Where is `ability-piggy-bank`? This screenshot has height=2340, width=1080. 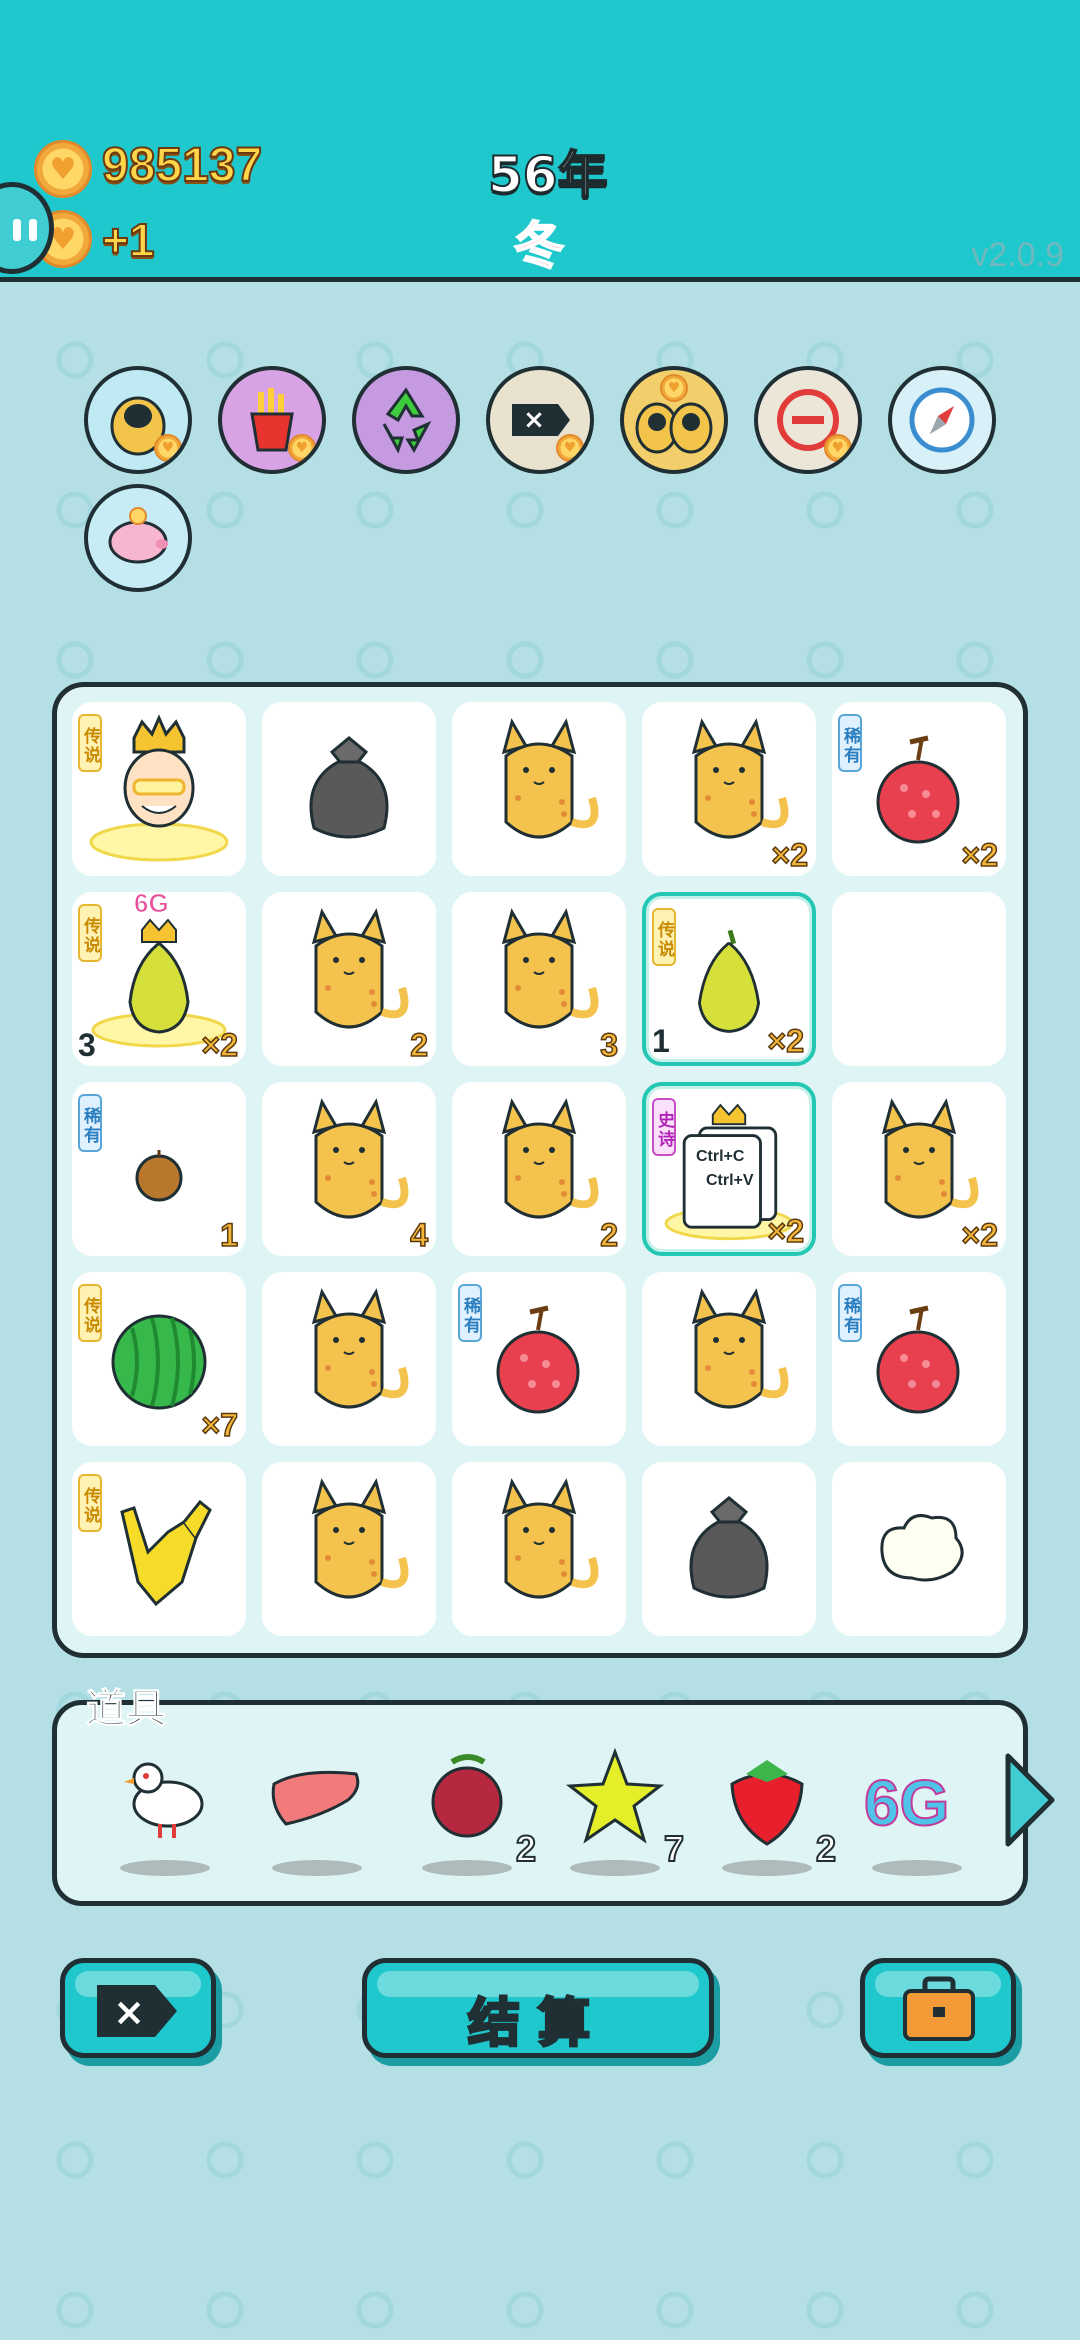
ability-piggy-bank is located at coordinates (138, 538).